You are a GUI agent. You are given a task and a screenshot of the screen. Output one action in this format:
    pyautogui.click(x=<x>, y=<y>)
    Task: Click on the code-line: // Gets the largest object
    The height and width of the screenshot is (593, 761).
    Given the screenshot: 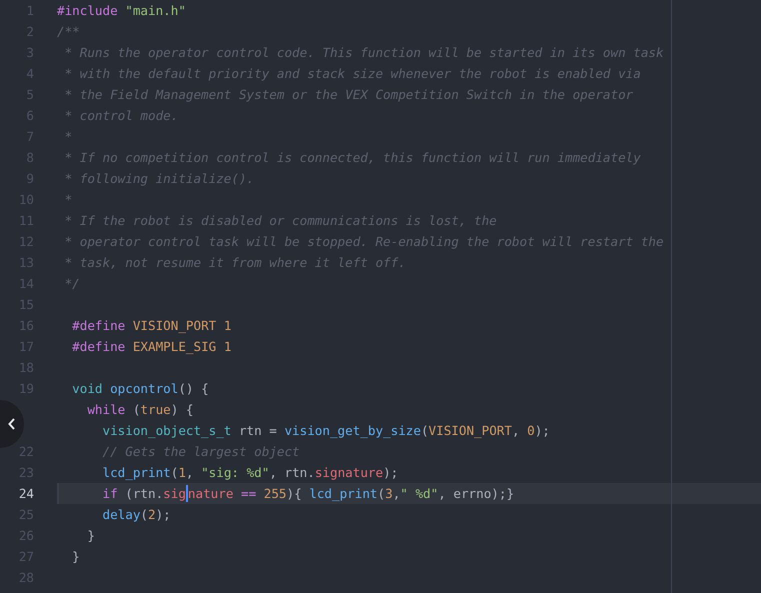 What is the action you would take?
    pyautogui.click(x=200, y=452)
    